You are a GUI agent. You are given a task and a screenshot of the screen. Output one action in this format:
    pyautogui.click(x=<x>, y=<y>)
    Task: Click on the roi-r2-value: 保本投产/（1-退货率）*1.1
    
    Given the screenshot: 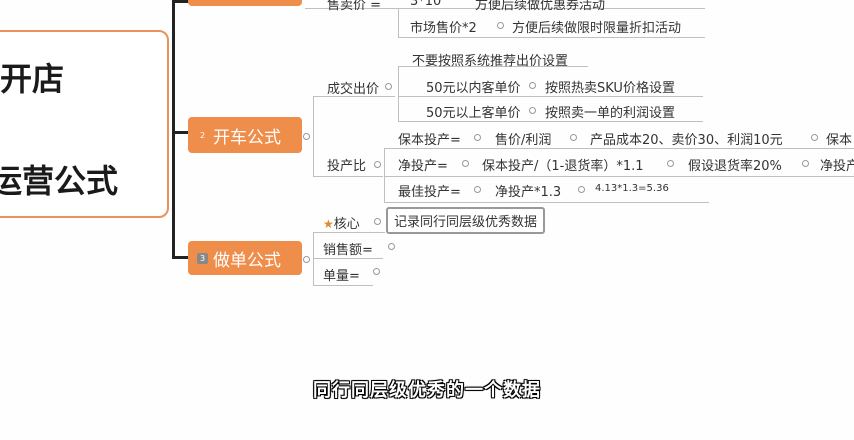 What is the action you would take?
    pyautogui.click(x=563, y=166)
    